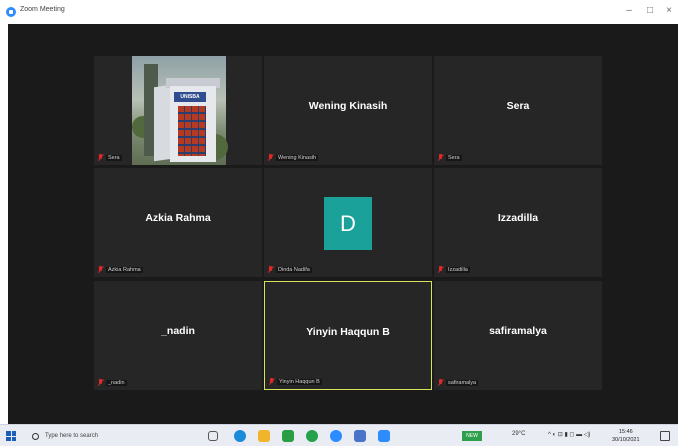  Describe the element at coordinates (339, 12) in the screenshot. I see `title-bar: Zoom Meeting – □ ×` at that location.